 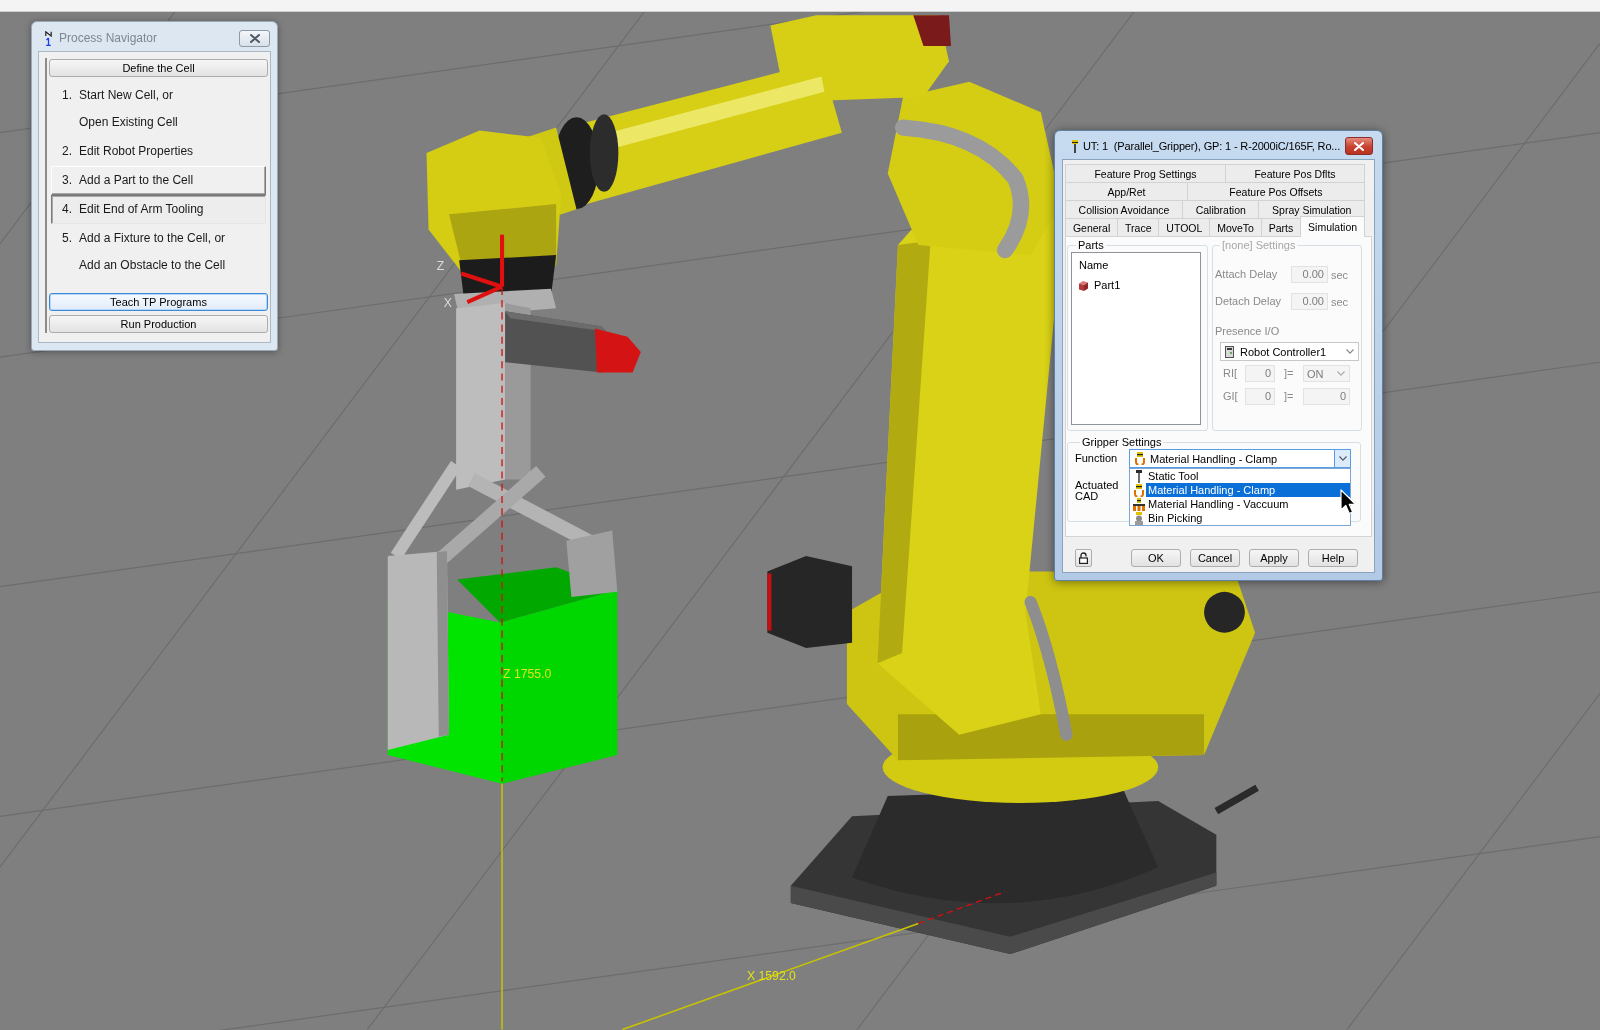 I want to click on vacuum-gripper-icon, so click(x=1138, y=504).